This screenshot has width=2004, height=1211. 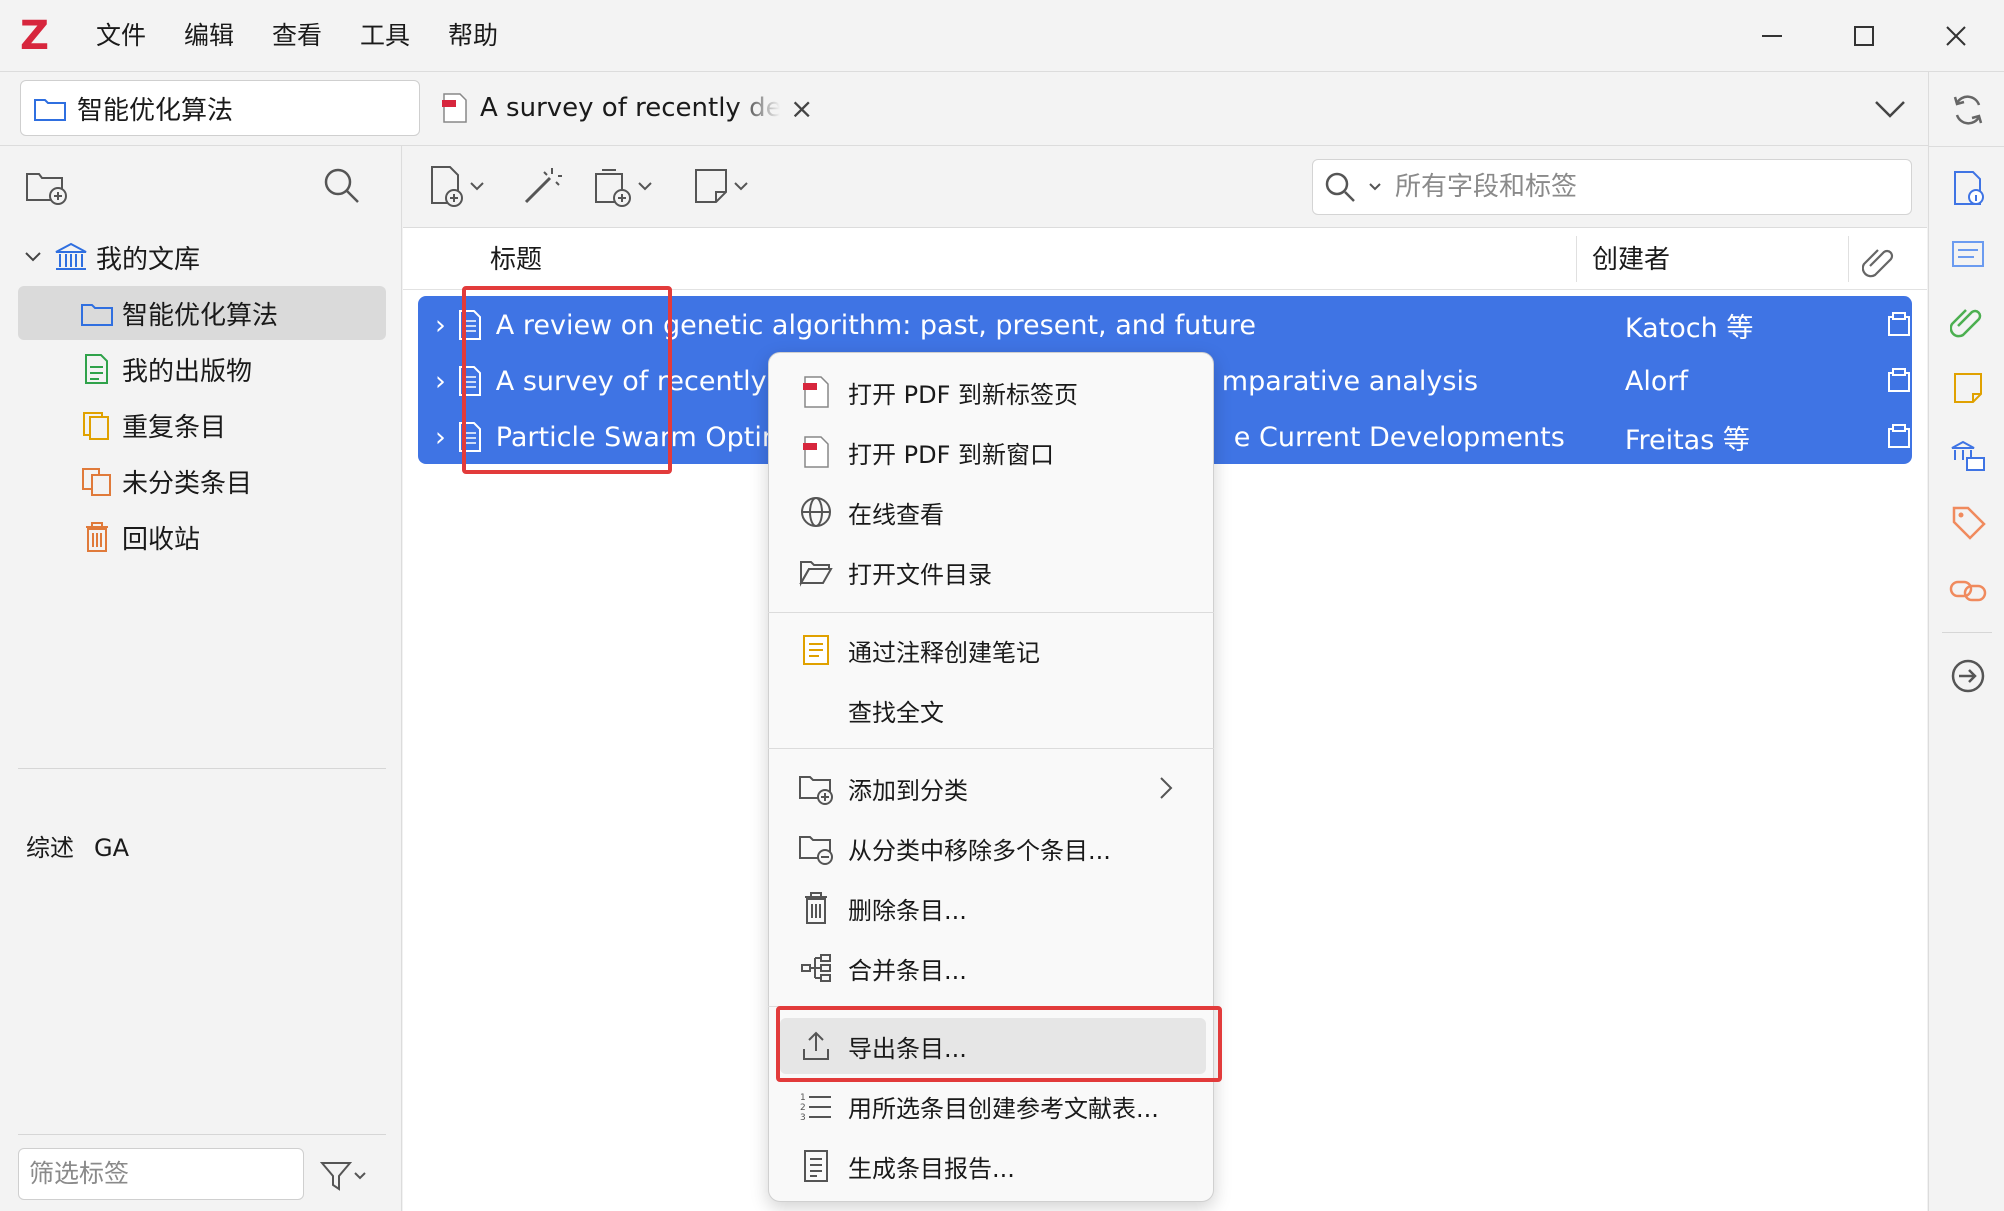 I want to click on ctx-label: 查找全文, so click(x=896, y=712).